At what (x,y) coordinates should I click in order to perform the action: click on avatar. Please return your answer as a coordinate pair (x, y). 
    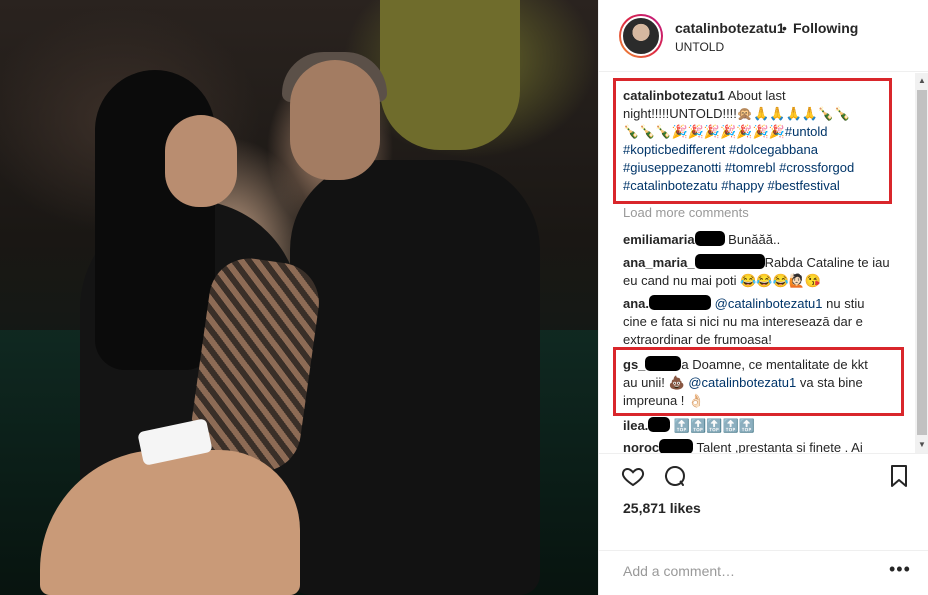
    Looking at the image, I should click on (641, 36).